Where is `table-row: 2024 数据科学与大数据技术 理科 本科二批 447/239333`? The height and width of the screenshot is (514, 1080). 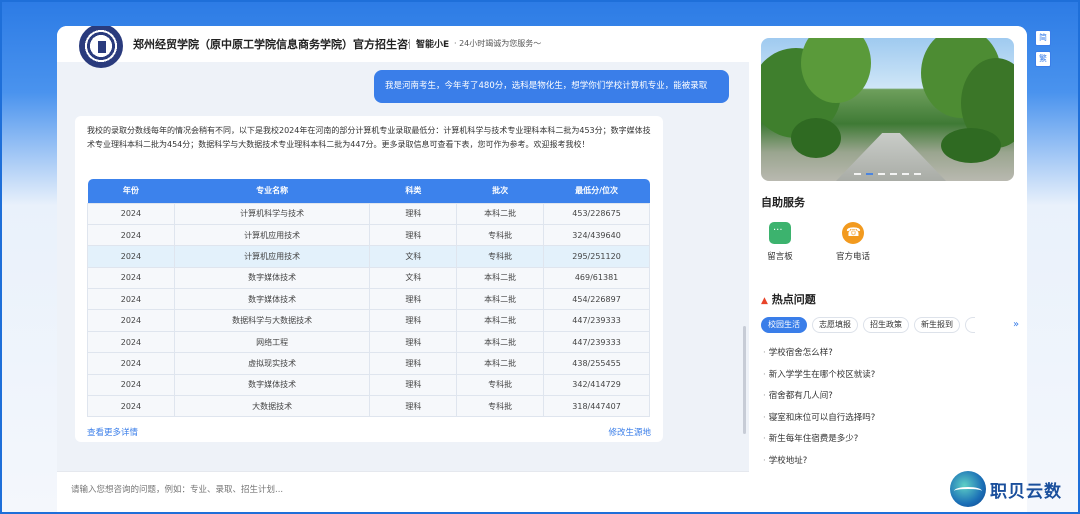
table-row: 2024 数据科学与大数据技术 理科 本科二批 447/239333 is located at coordinates (368, 320).